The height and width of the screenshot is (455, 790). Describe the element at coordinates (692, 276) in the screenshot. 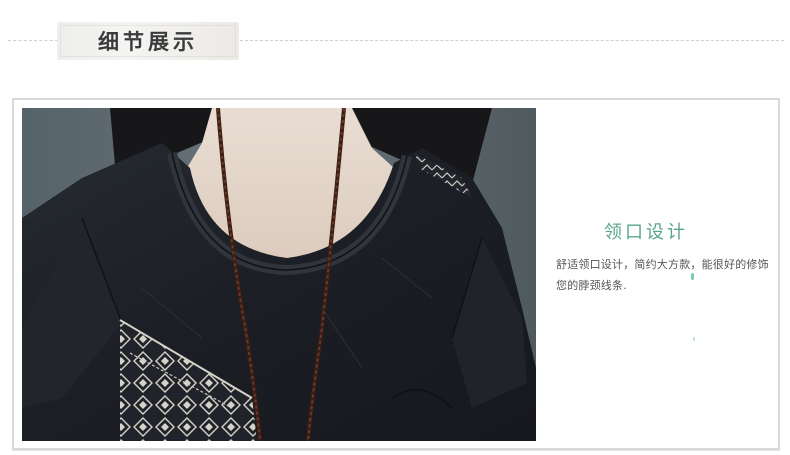

I see `decorative-mark` at that location.